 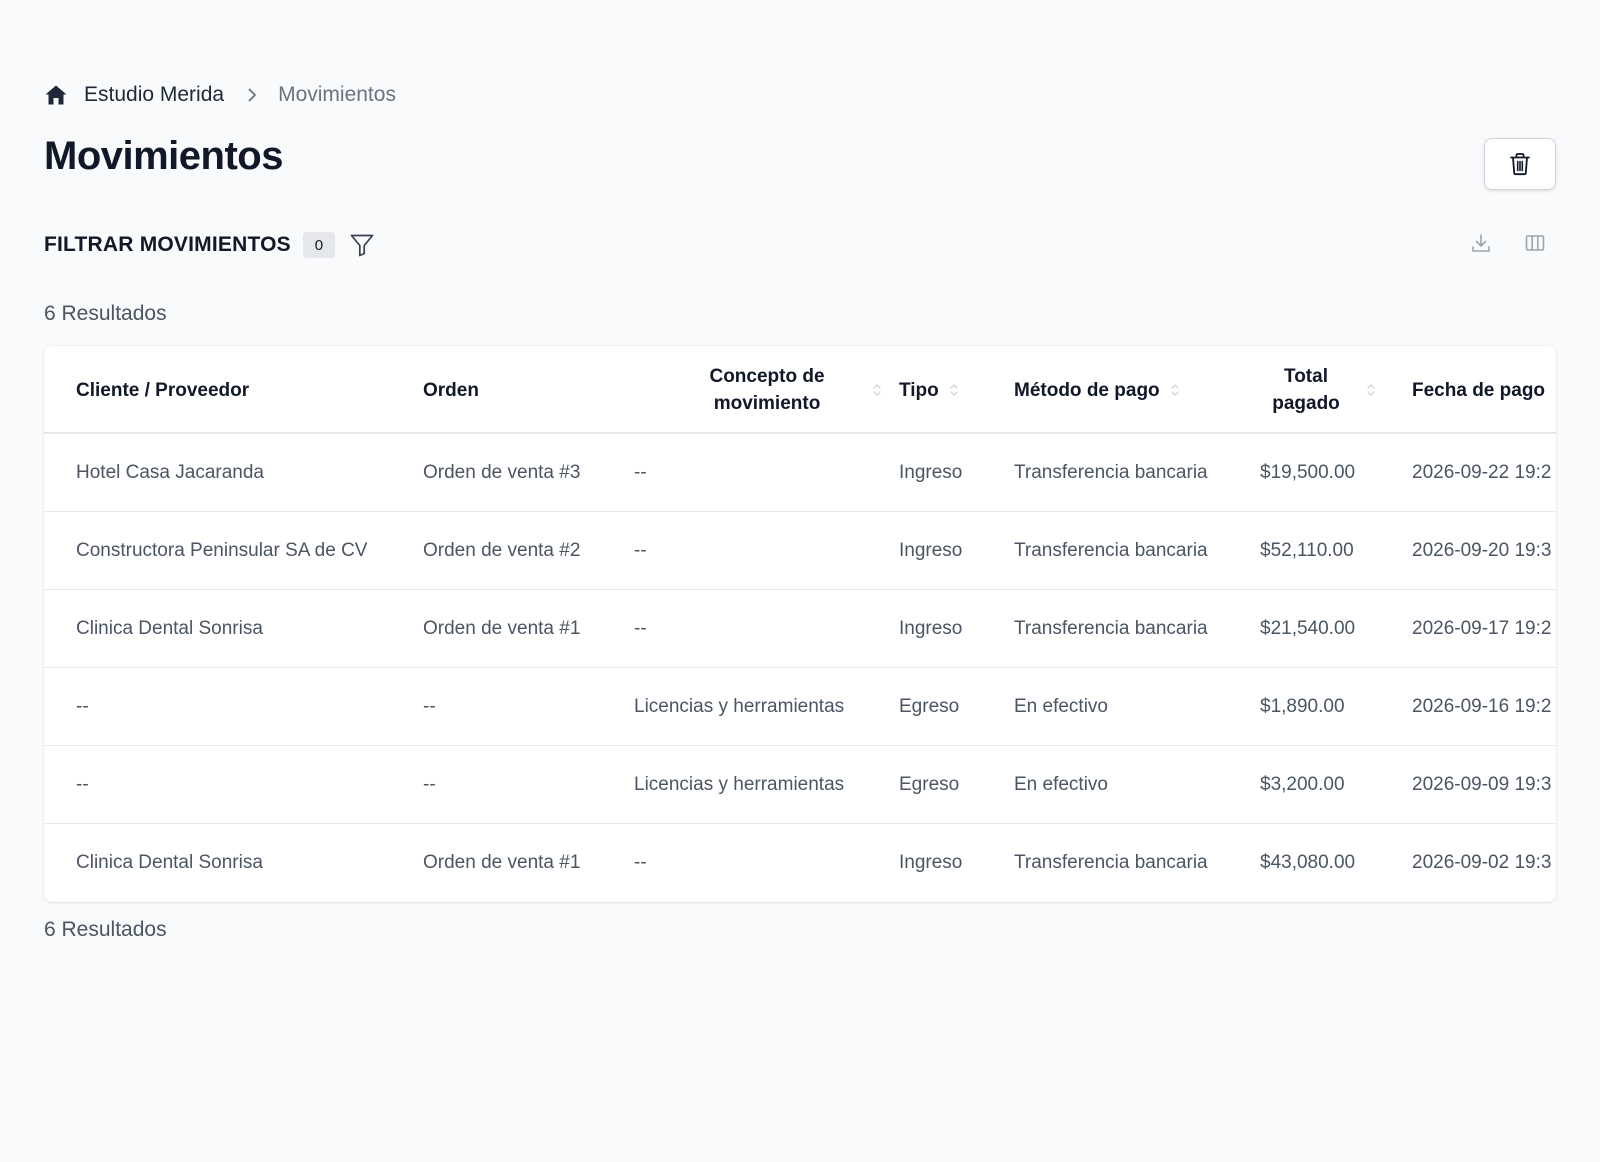 I want to click on home-icon, so click(x=56, y=95).